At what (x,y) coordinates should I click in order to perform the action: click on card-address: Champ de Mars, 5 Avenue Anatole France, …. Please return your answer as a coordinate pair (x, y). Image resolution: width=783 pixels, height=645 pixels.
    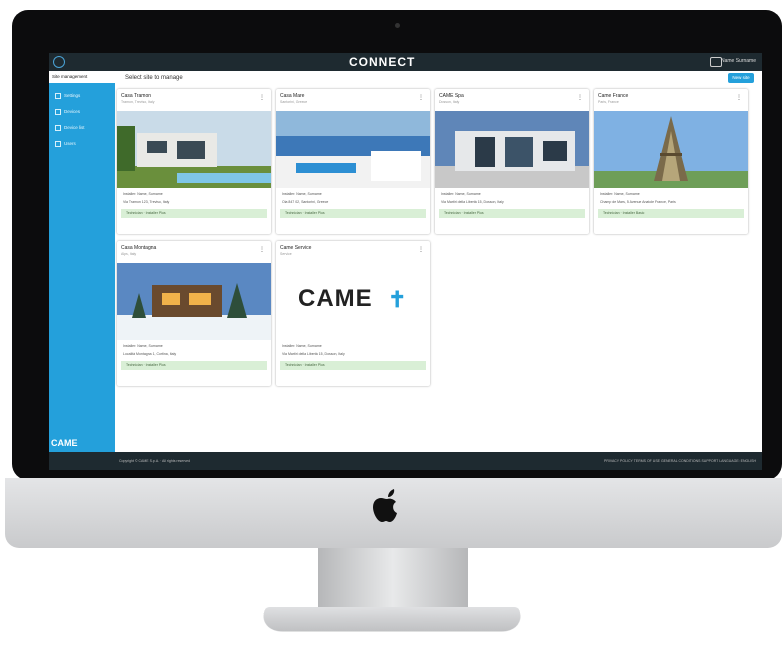
    Looking at the image, I should click on (638, 202).